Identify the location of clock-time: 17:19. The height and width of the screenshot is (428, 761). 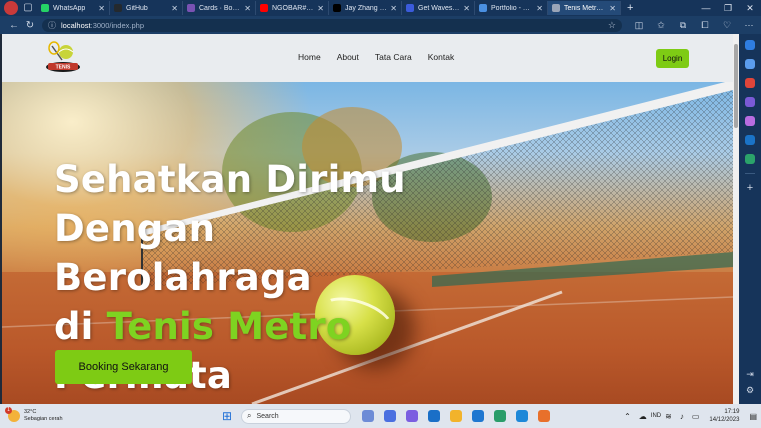
(732, 412).